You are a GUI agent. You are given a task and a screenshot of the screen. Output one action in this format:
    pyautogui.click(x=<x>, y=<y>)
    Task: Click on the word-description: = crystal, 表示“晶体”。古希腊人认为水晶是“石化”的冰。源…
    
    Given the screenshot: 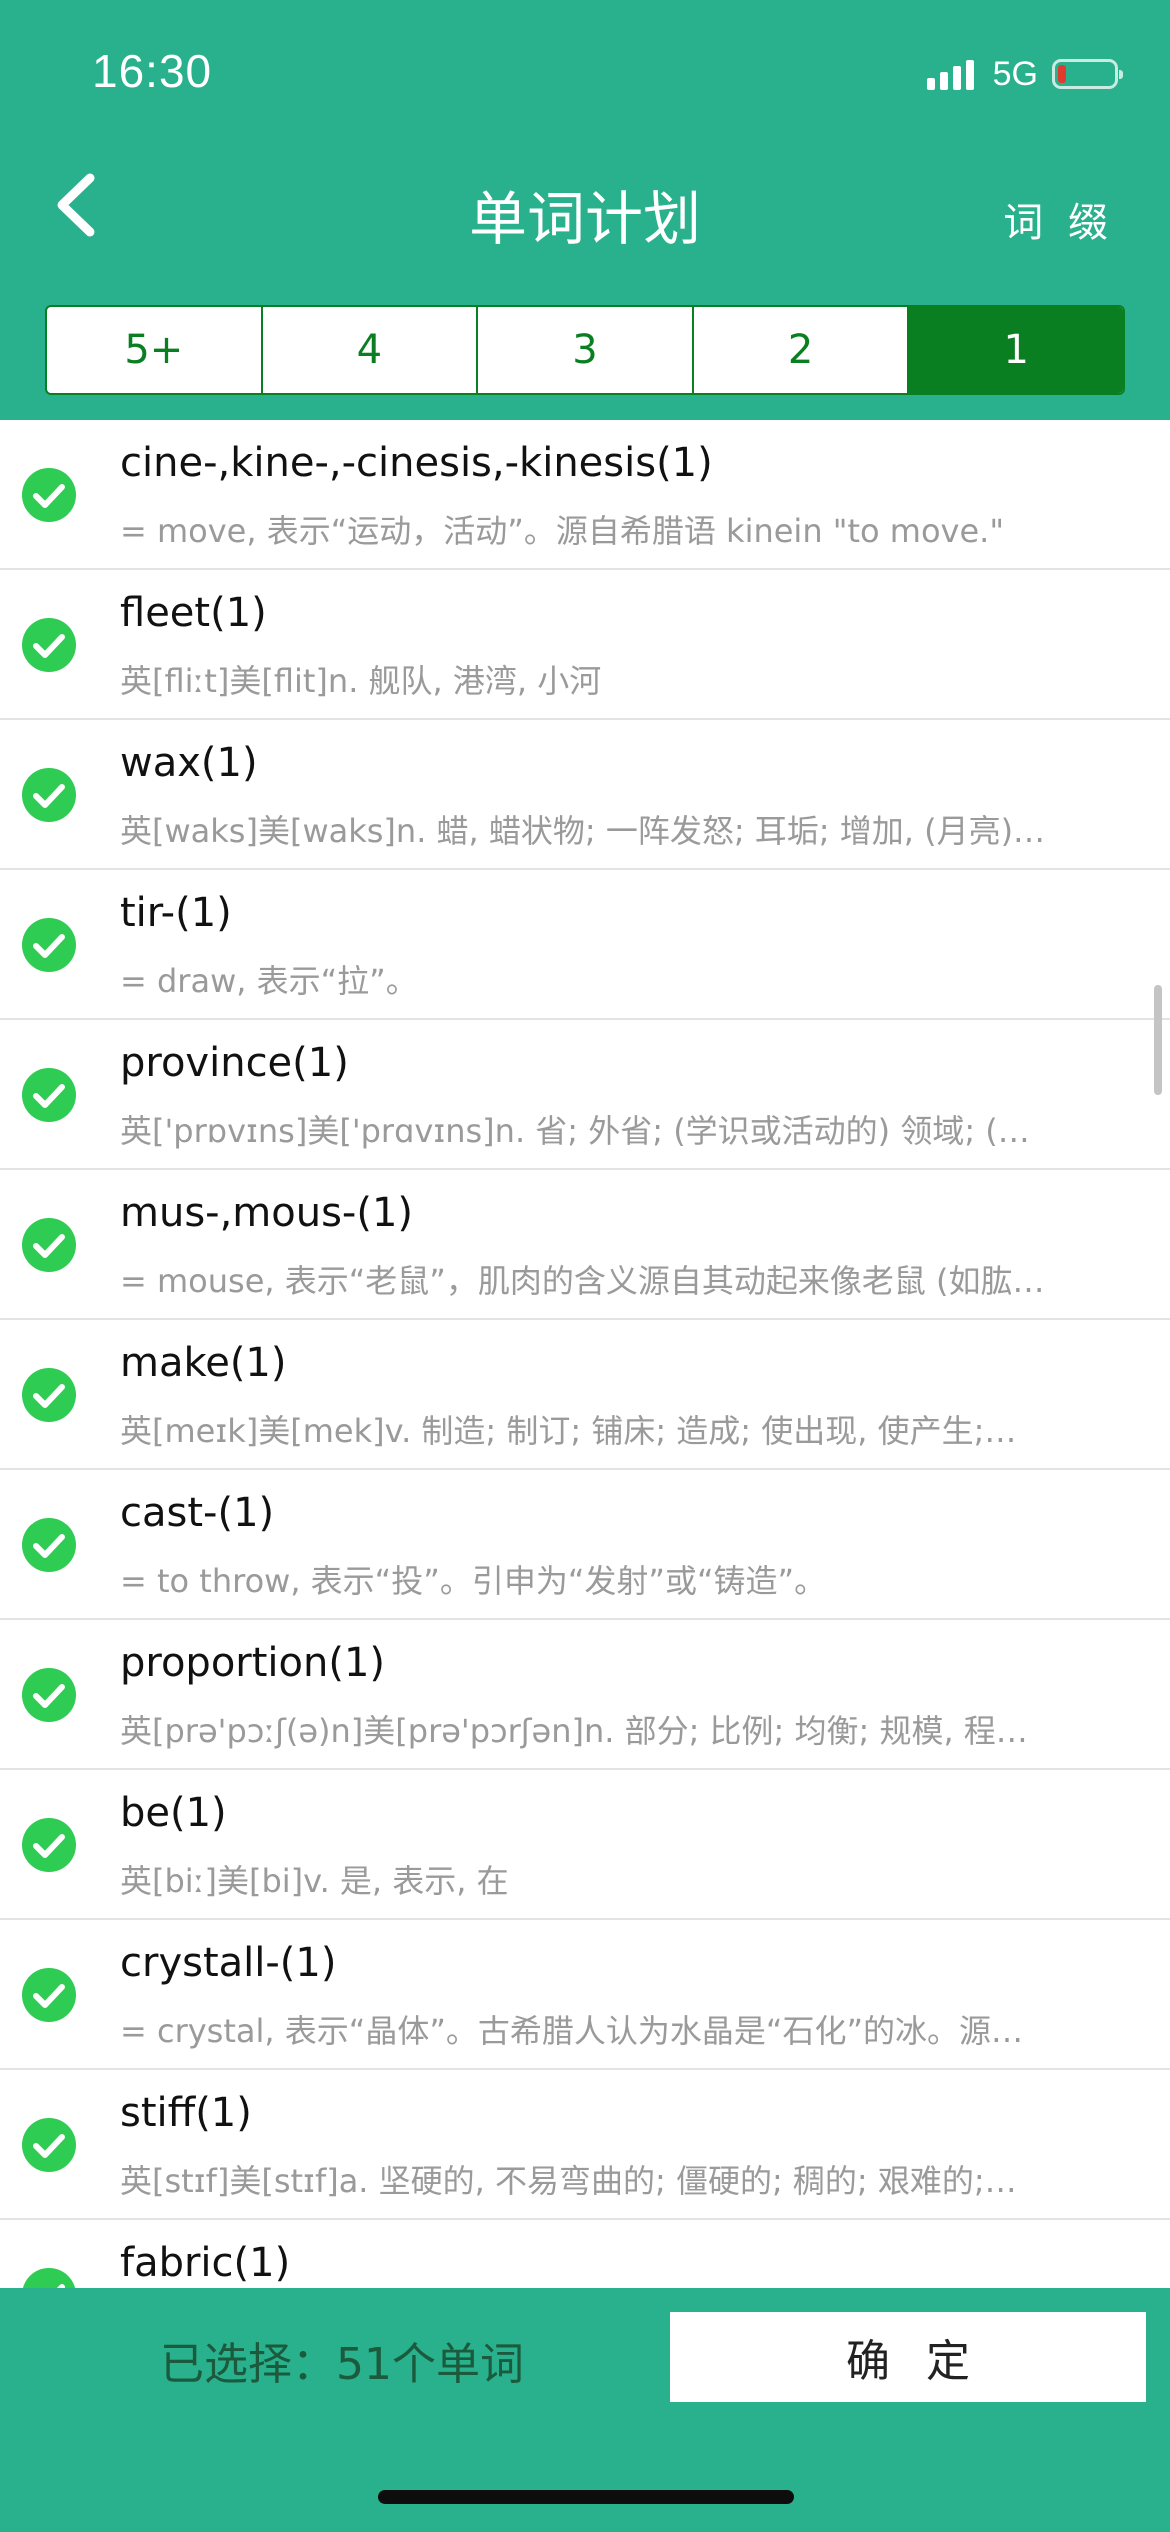 What is the action you would take?
    pyautogui.click(x=572, y=2031)
    